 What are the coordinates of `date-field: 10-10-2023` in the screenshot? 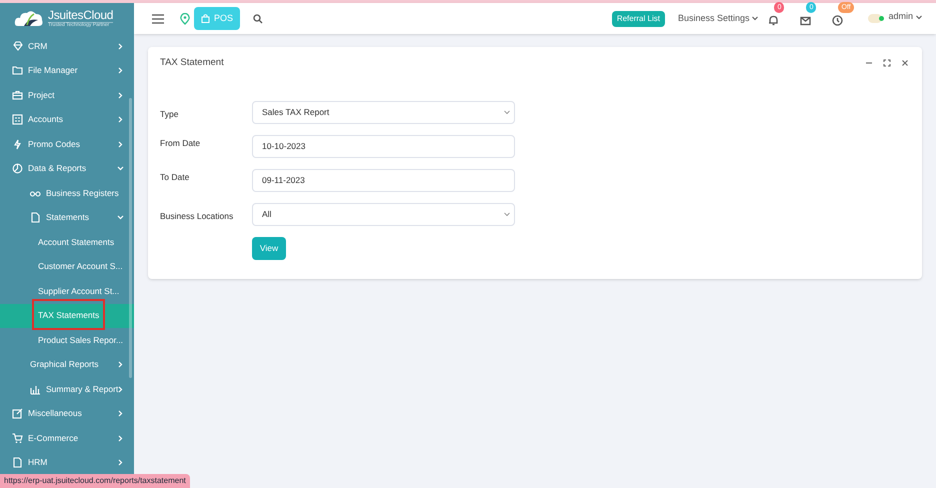 It's located at (383, 146).